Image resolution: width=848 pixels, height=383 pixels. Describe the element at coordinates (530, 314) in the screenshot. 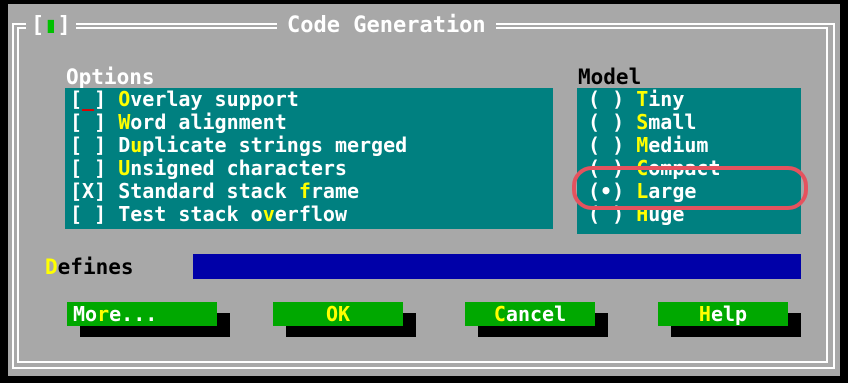

I see `cancel-button: Cancel` at that location.